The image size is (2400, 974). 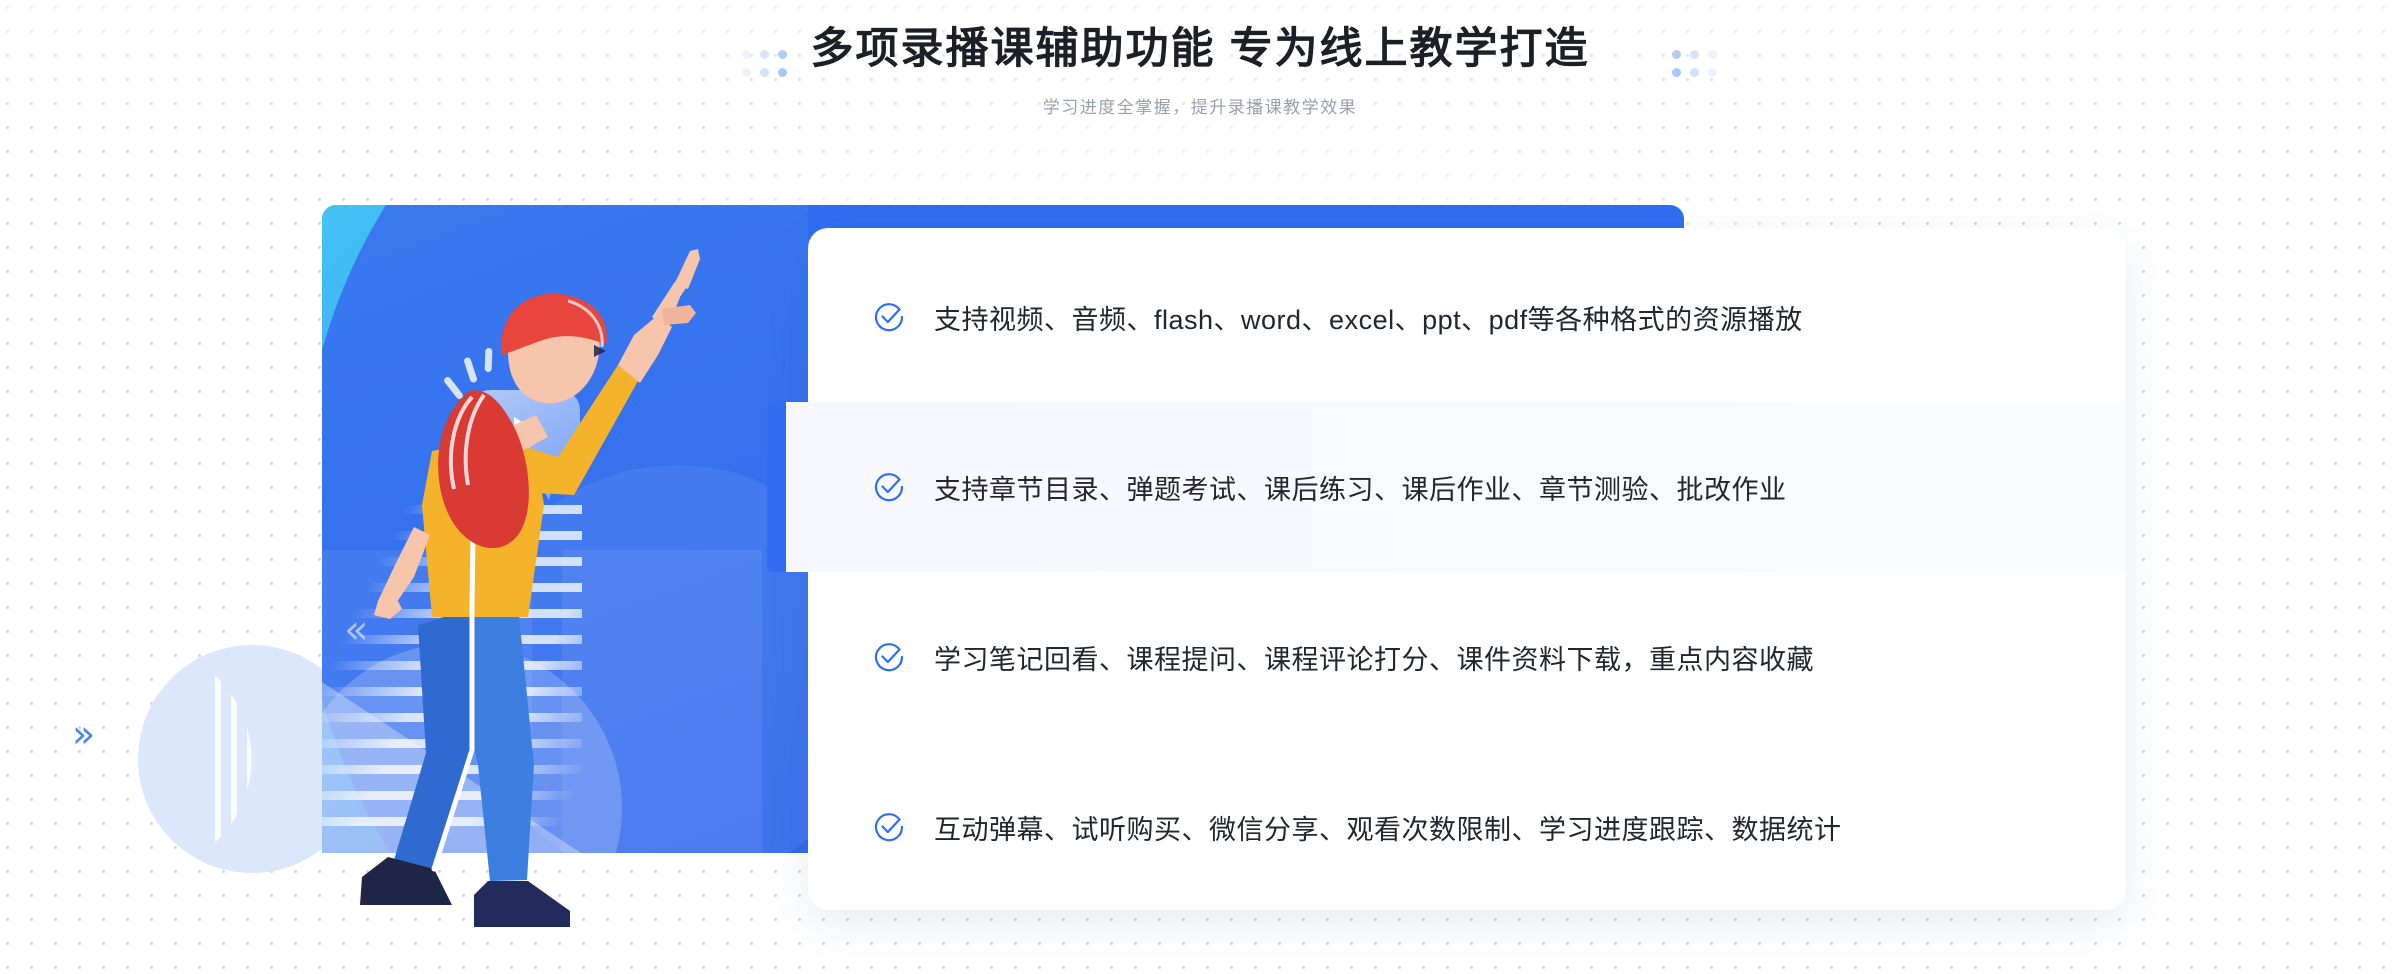 I want to click on page-subtitle: 学习进度全掌握，提升录播课教学效果, so click(x=1200, y=107).